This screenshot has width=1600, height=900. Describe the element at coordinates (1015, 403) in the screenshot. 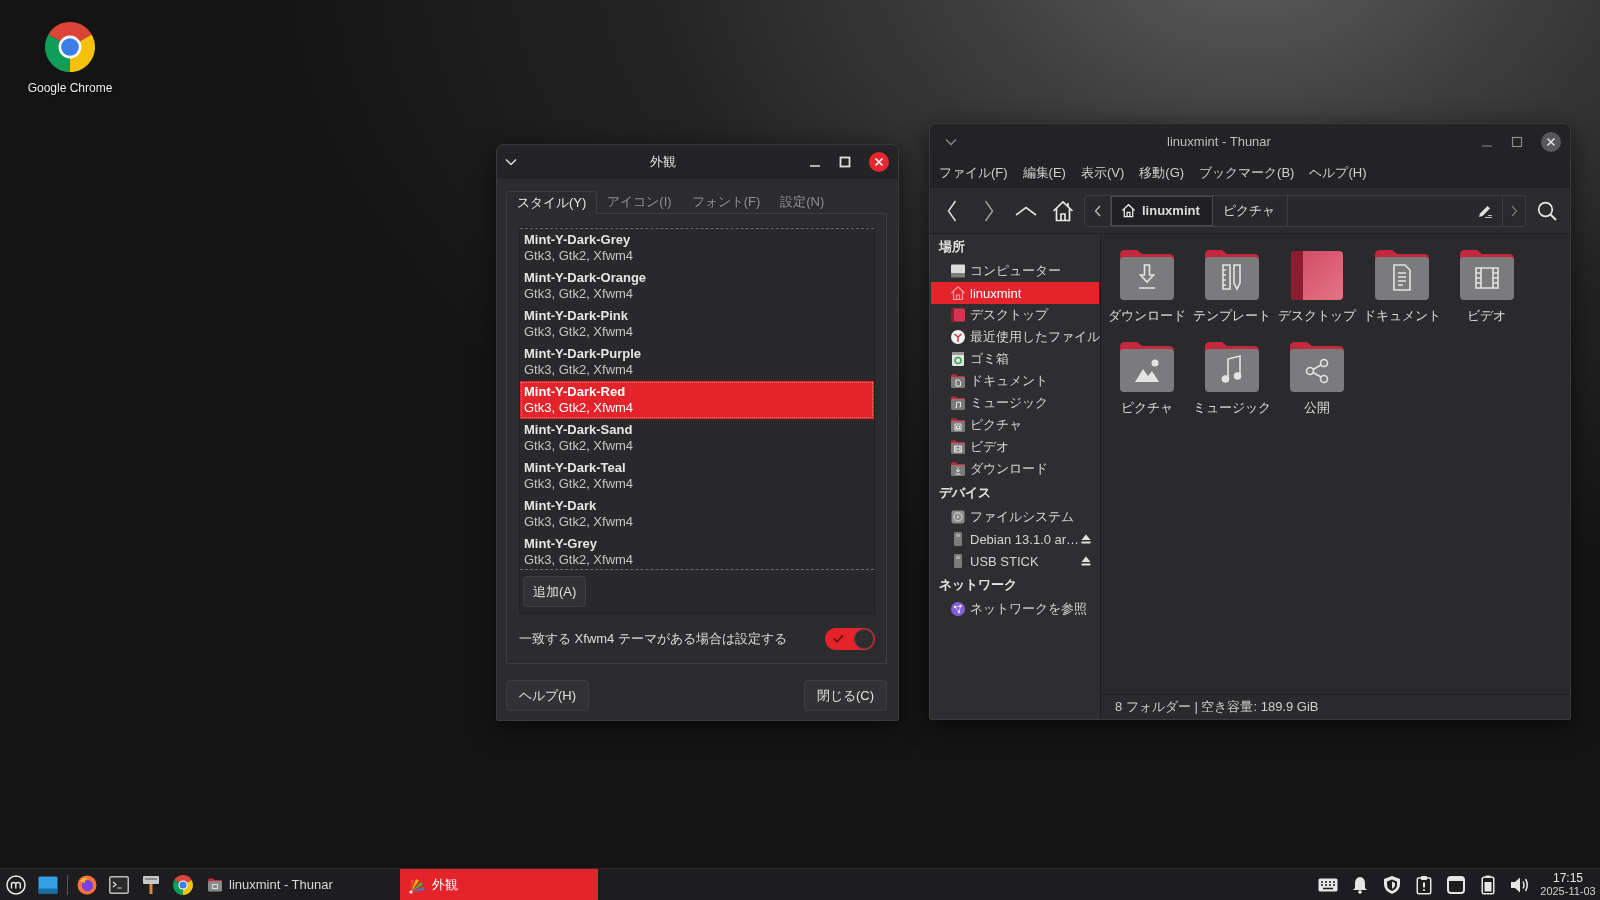

I see `sidebar-item: ミュージック` at that location.